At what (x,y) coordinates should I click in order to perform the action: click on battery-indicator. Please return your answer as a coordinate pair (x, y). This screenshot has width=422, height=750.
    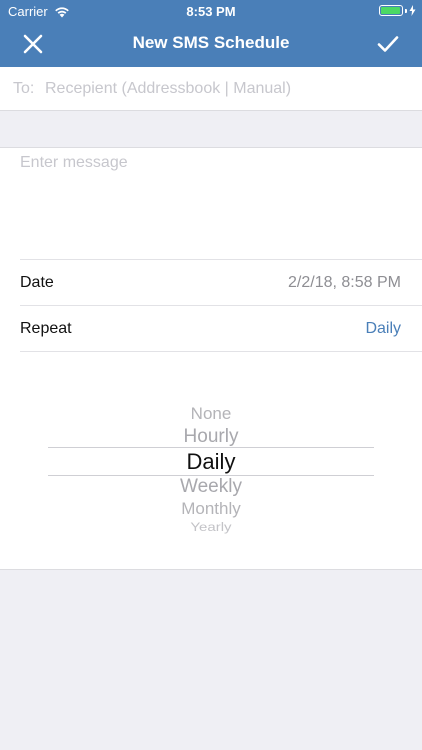
    Looking at the image, I should click on (397, 10).